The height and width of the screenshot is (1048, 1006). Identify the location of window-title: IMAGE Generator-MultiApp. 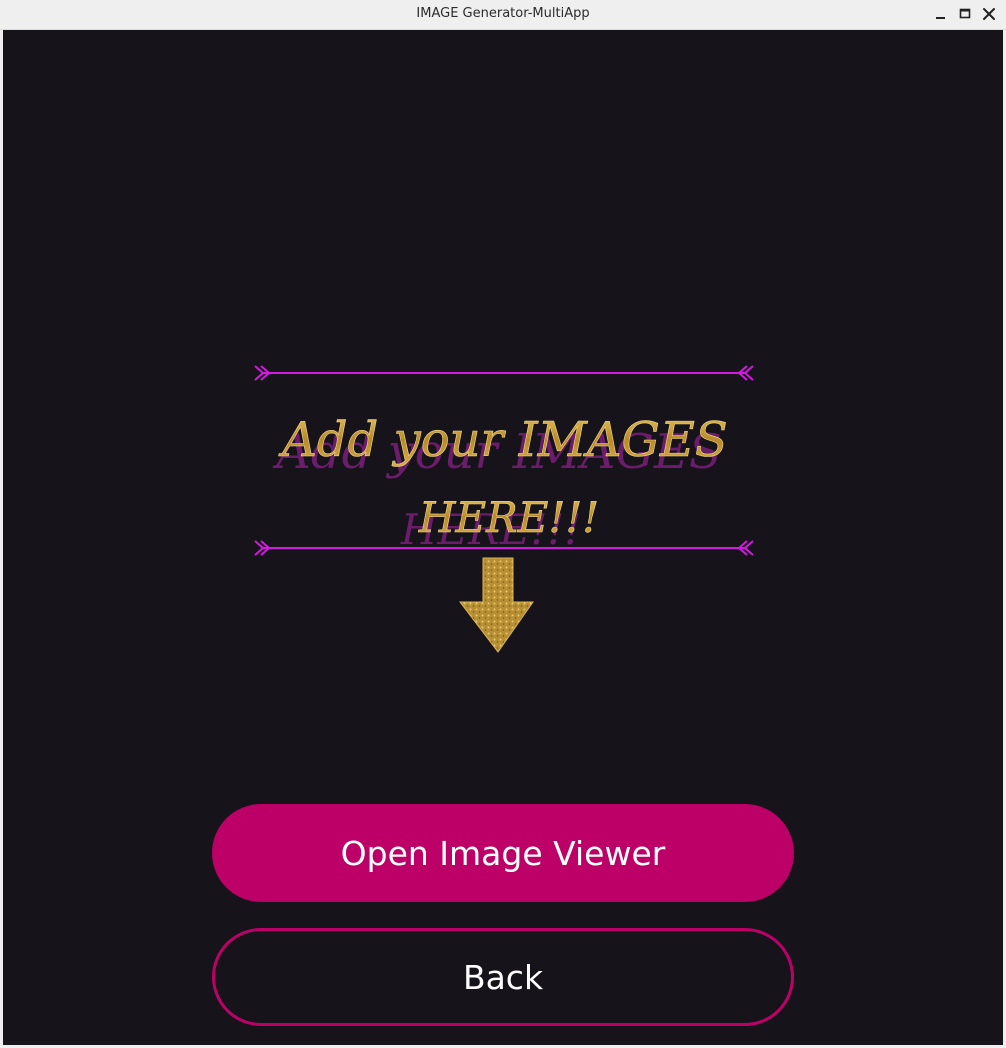
(503, 13).